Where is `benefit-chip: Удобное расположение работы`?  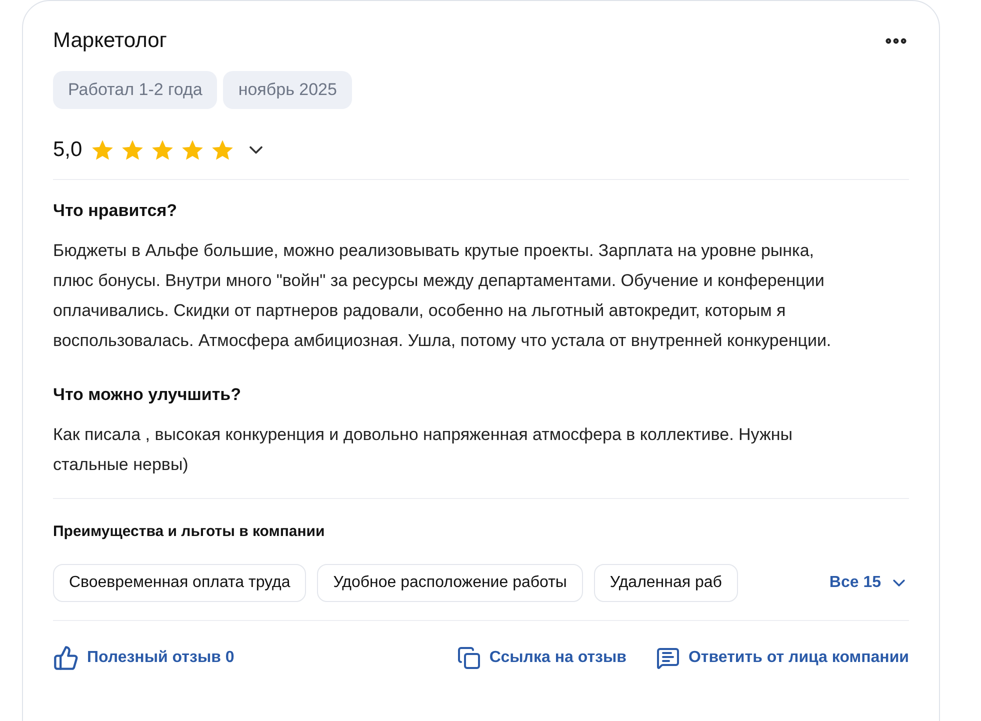
benefit-chip: Удобное расположение работы is located at coordinates (450, 583).